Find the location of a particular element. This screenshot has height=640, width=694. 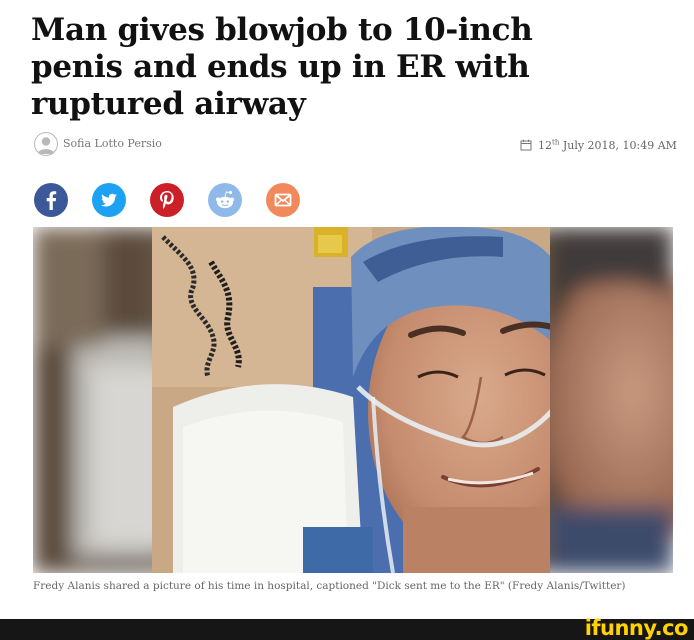

pinterest-icon is located at coordinates (167, 200).